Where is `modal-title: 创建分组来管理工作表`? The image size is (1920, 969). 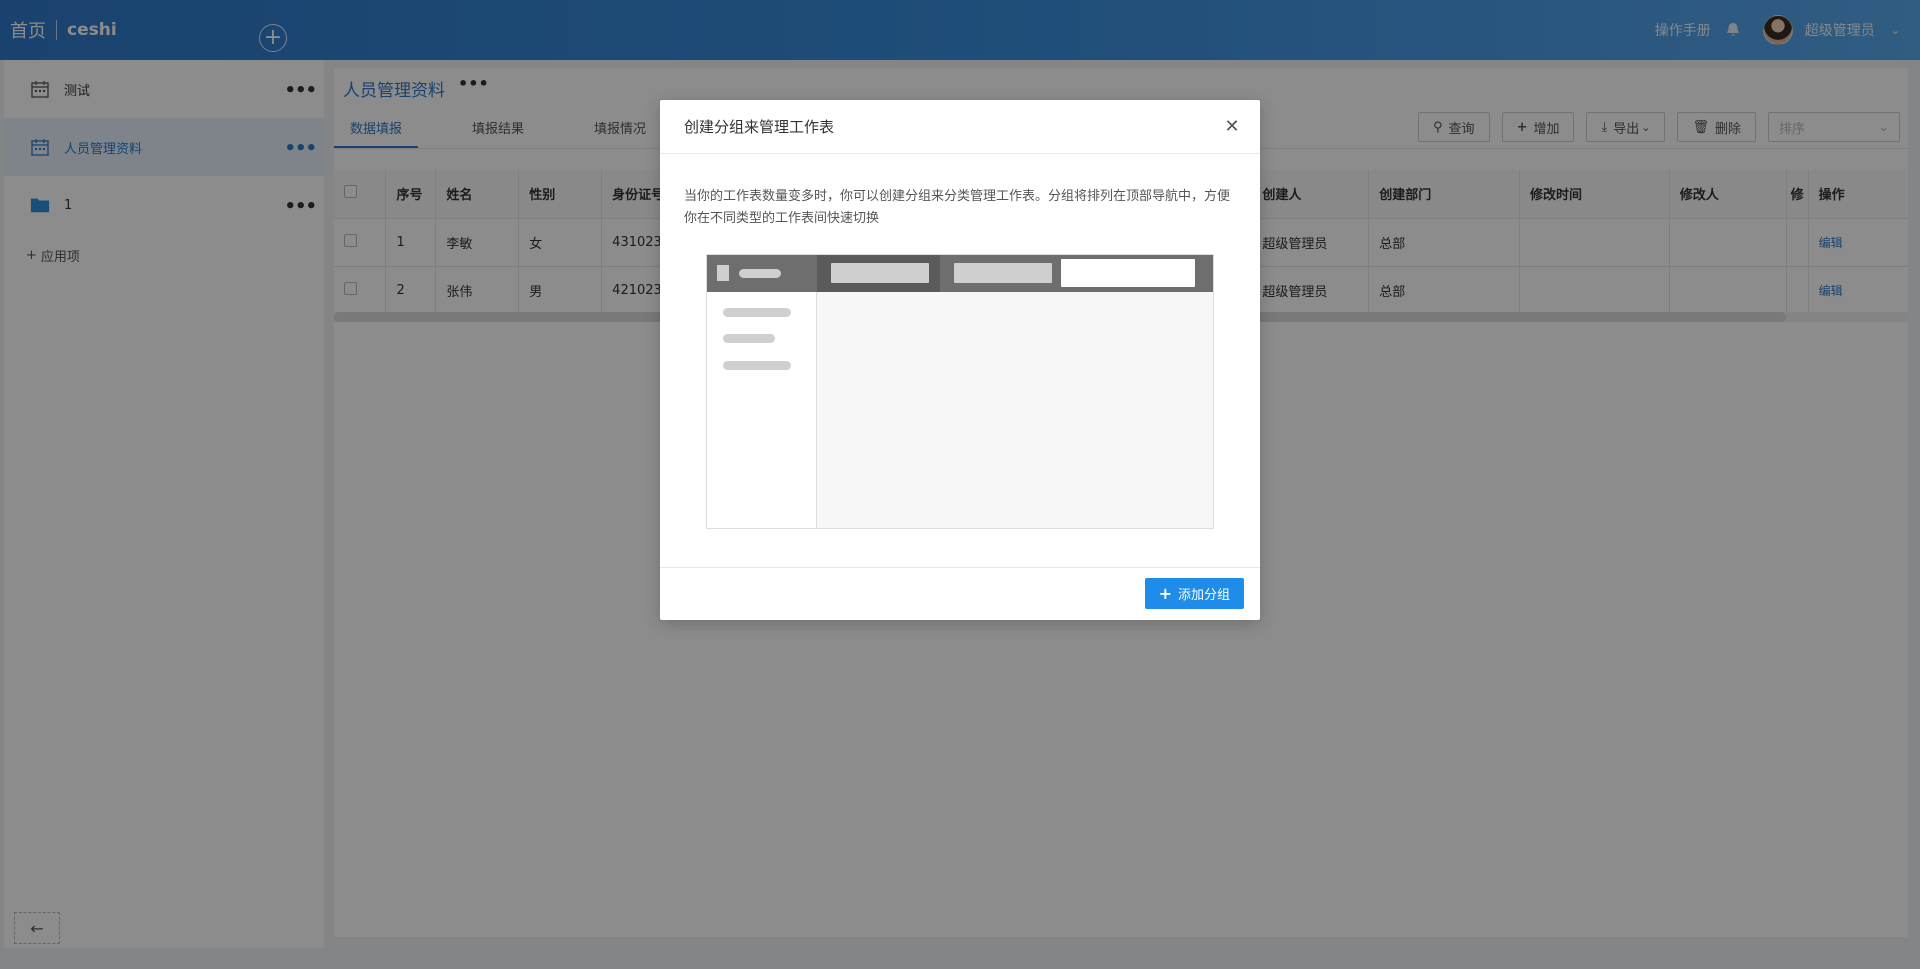 modal-title: 创建分组来管理工作表 is located at coordinates (960, 127).